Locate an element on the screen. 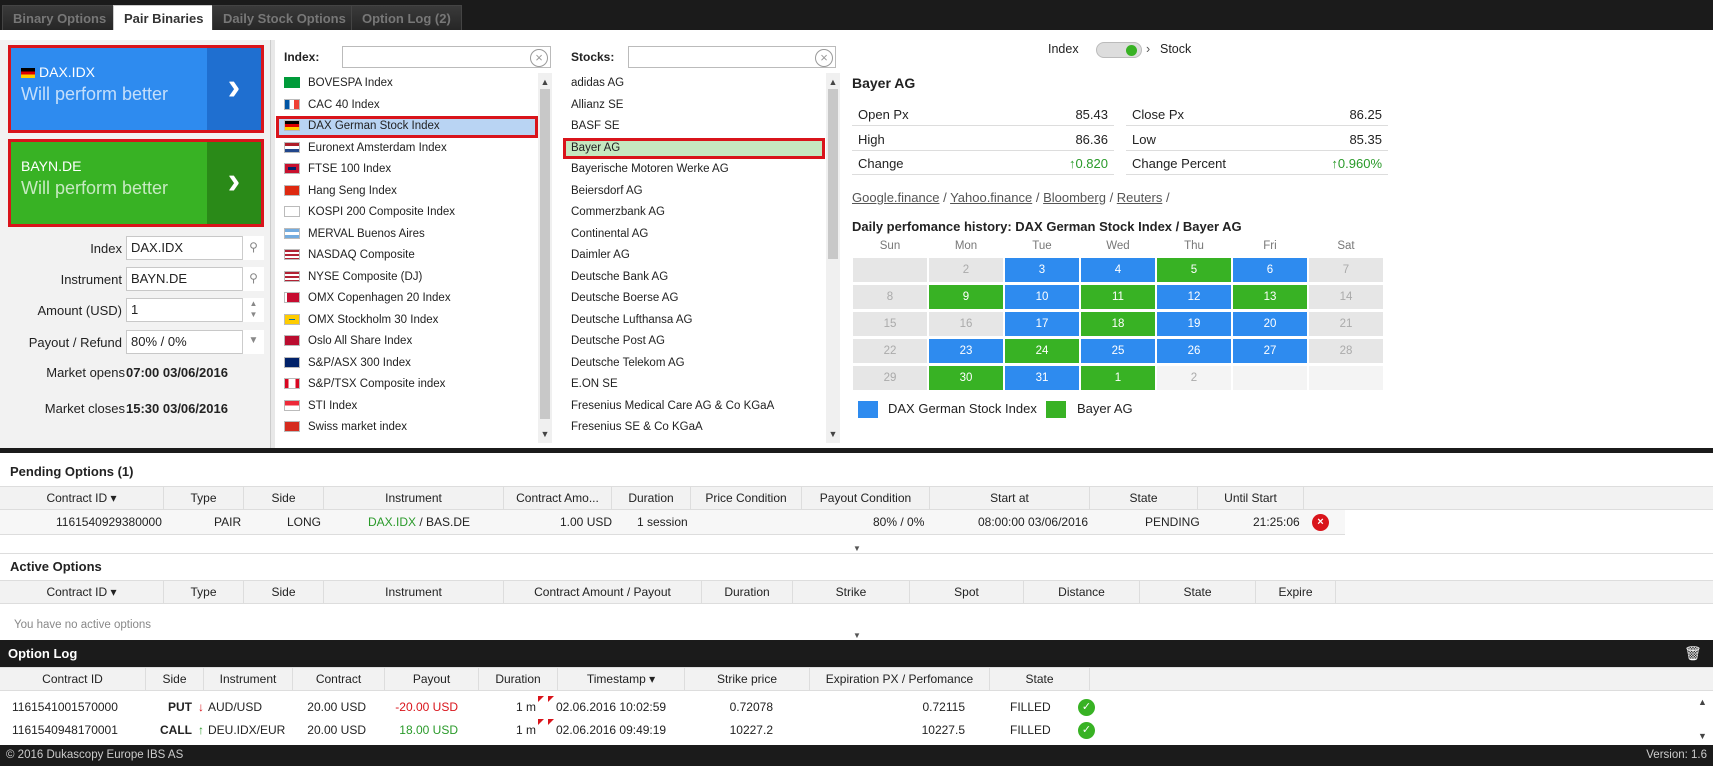 The width and height of the screenshot is (1713, 766). yahoo-finance-link: Yahoo.finance is located at coordinates (991, 197).